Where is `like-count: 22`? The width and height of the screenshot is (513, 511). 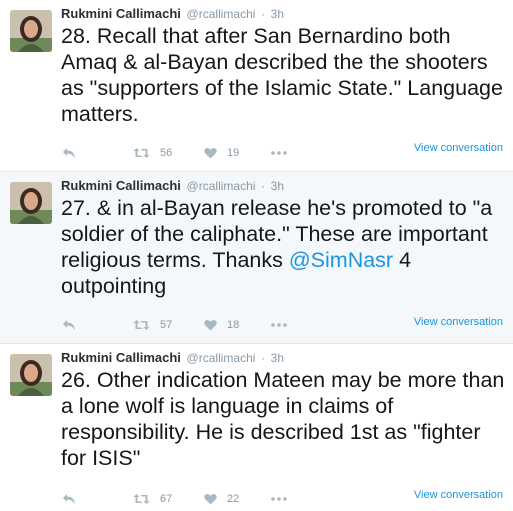
like-count: 22 is located at coordinates (233, 499).